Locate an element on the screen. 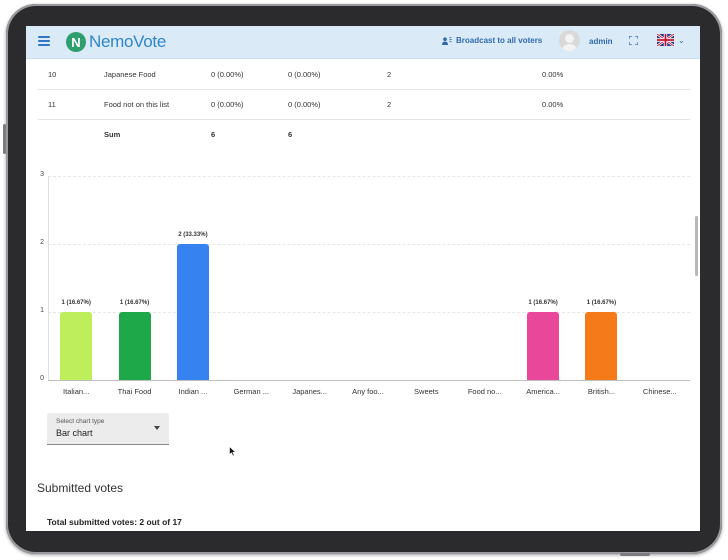 This screenshot has height=560, width=728. chevron-down-icon: ⌄ is located at coordinates (681, 40).